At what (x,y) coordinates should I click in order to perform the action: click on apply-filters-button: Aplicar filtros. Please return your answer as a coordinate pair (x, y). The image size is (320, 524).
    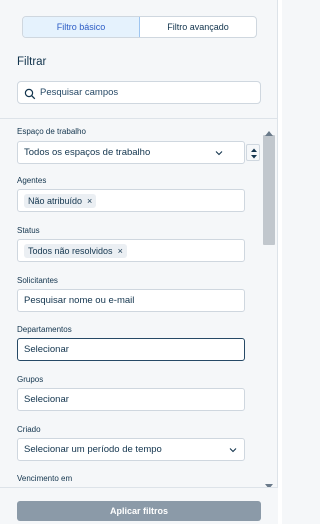
    Looking at the image, I should click on (139, 511).